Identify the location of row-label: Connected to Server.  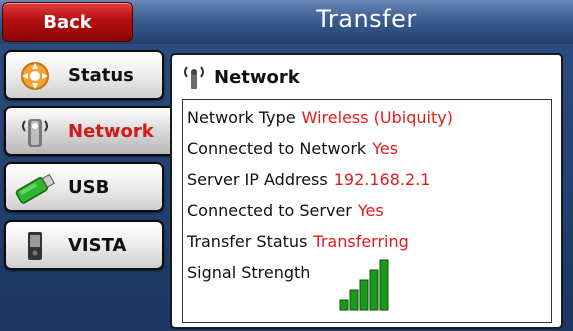
(269, 210).